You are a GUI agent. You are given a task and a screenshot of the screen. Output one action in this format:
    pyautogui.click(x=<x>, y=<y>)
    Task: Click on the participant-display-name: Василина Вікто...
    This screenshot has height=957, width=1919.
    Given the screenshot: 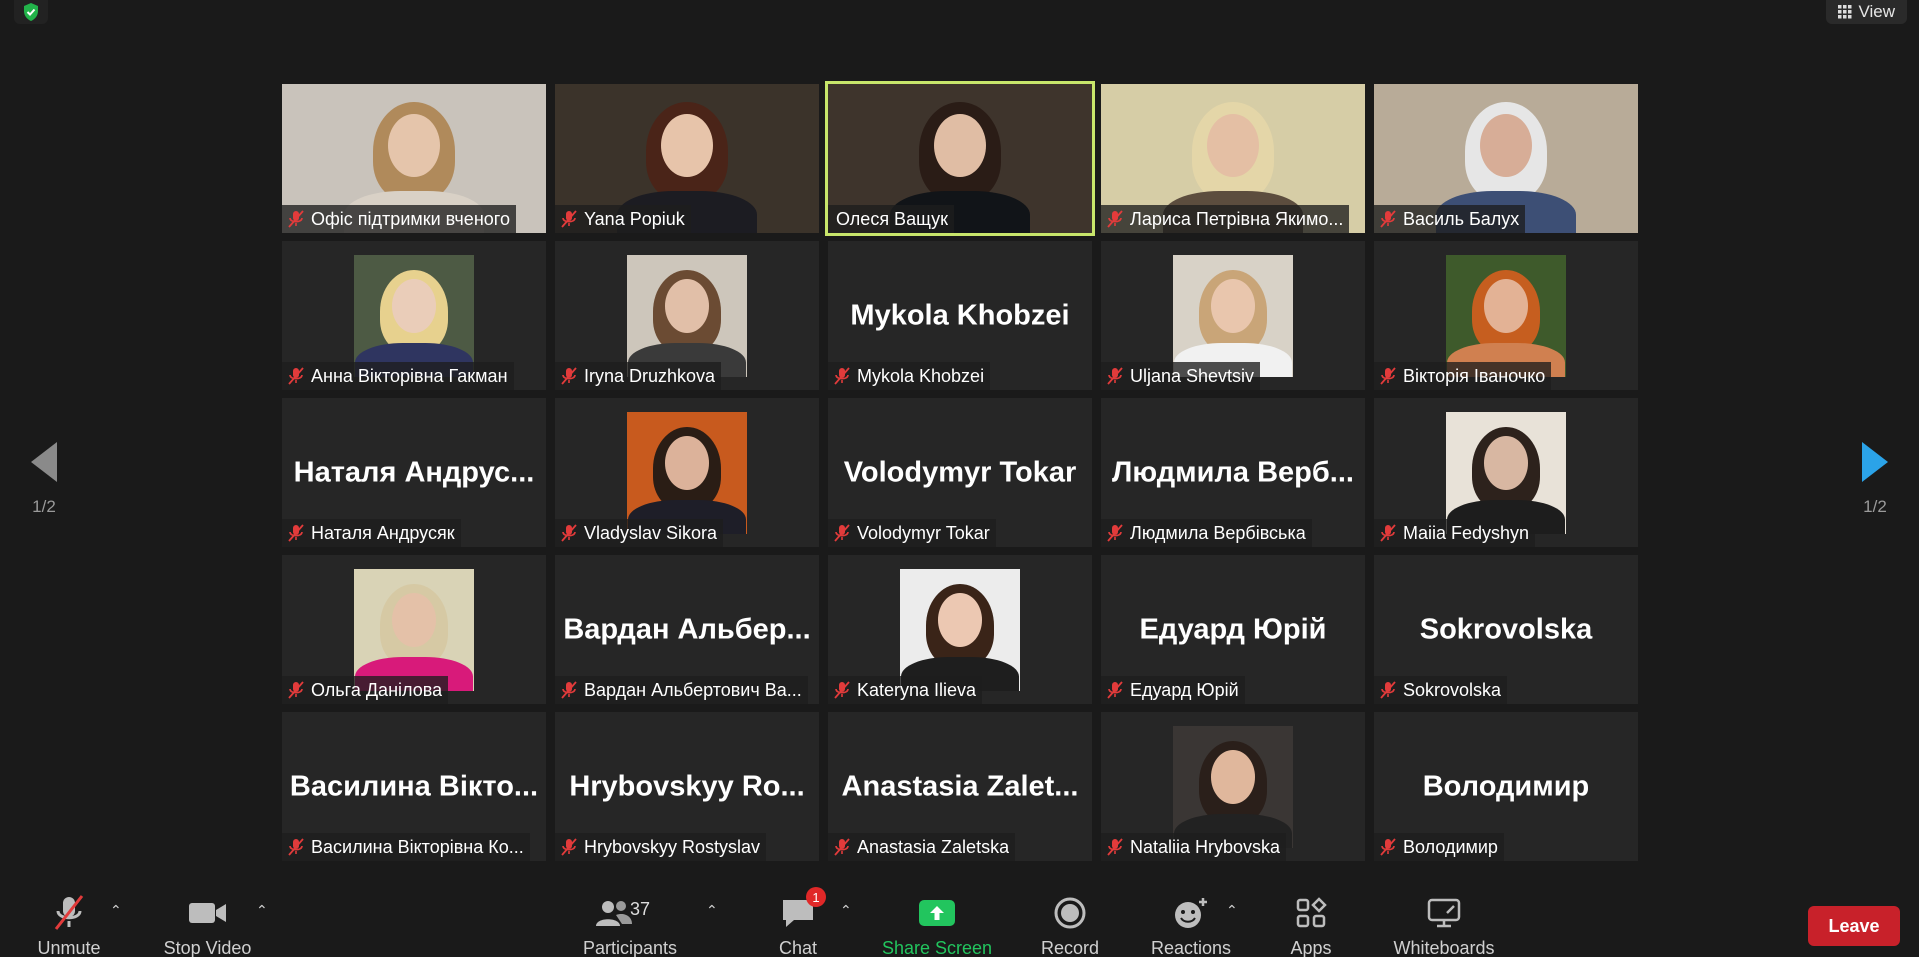 What is the action you would take?
    pyautogui.click(x=414, y=786)
    